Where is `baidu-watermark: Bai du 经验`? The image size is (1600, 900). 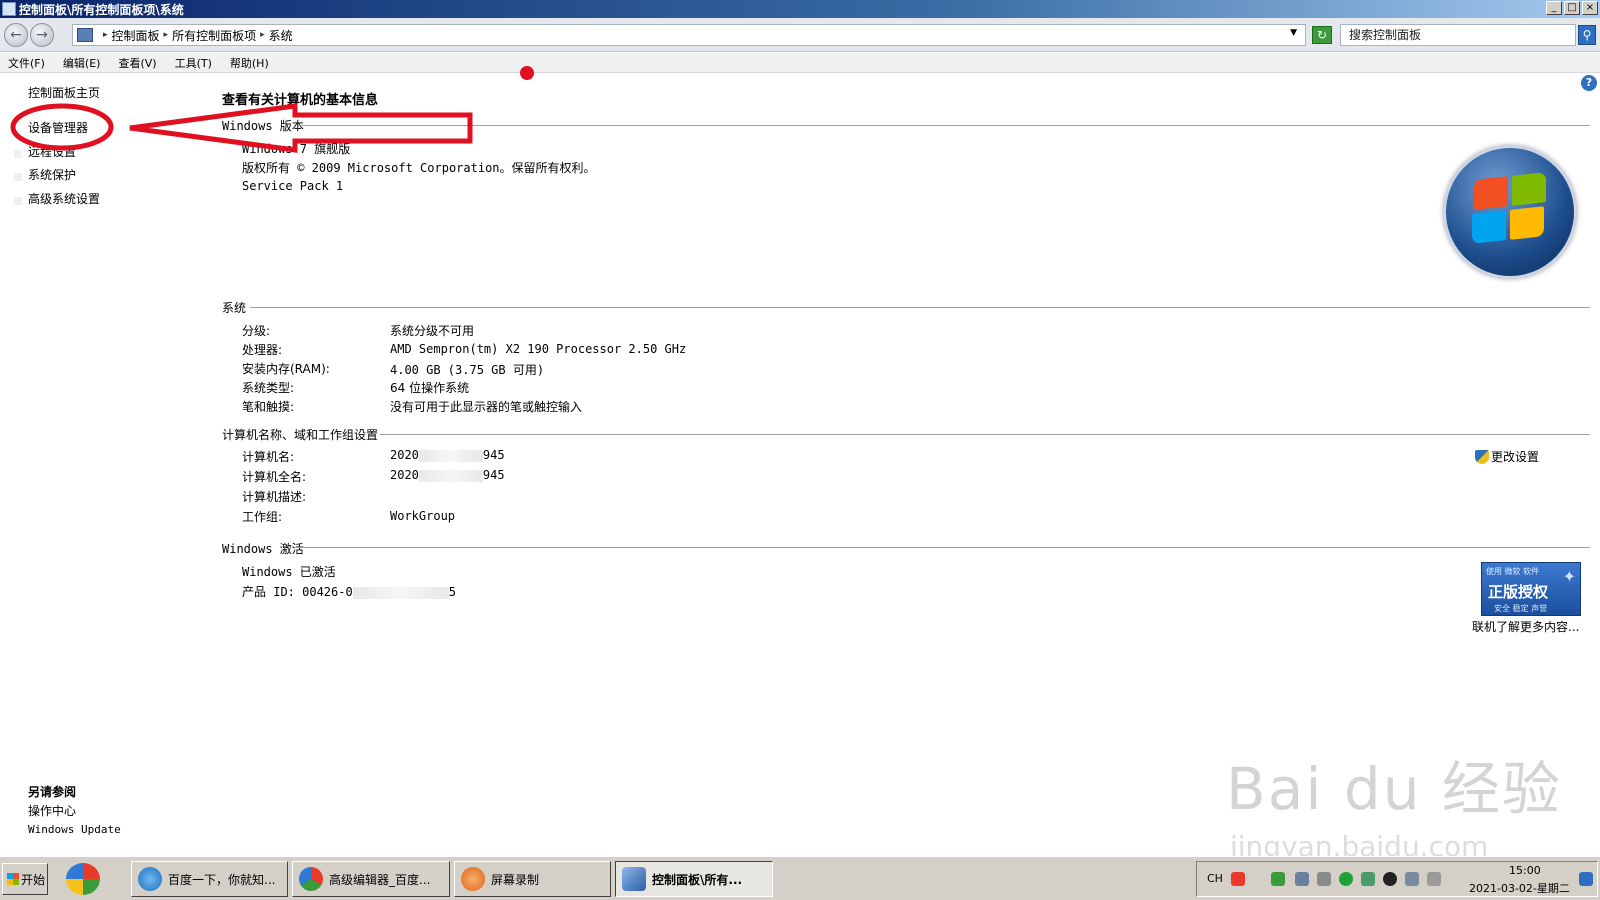
baidu-watermark: Bai du 经验 is located at coordinates (1394, 789).